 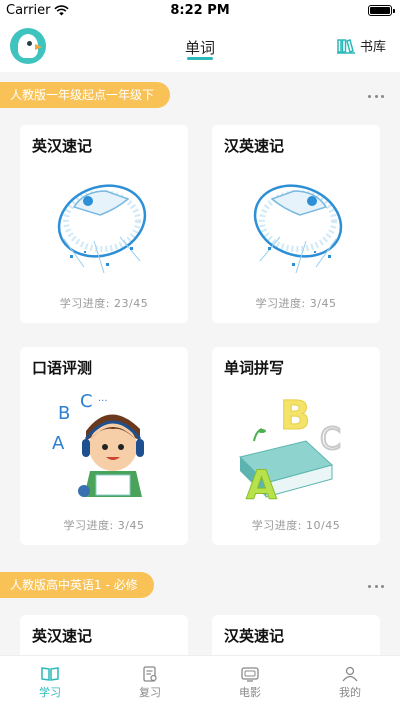 I want to click on battery-icon, so click(x=381, y=10).